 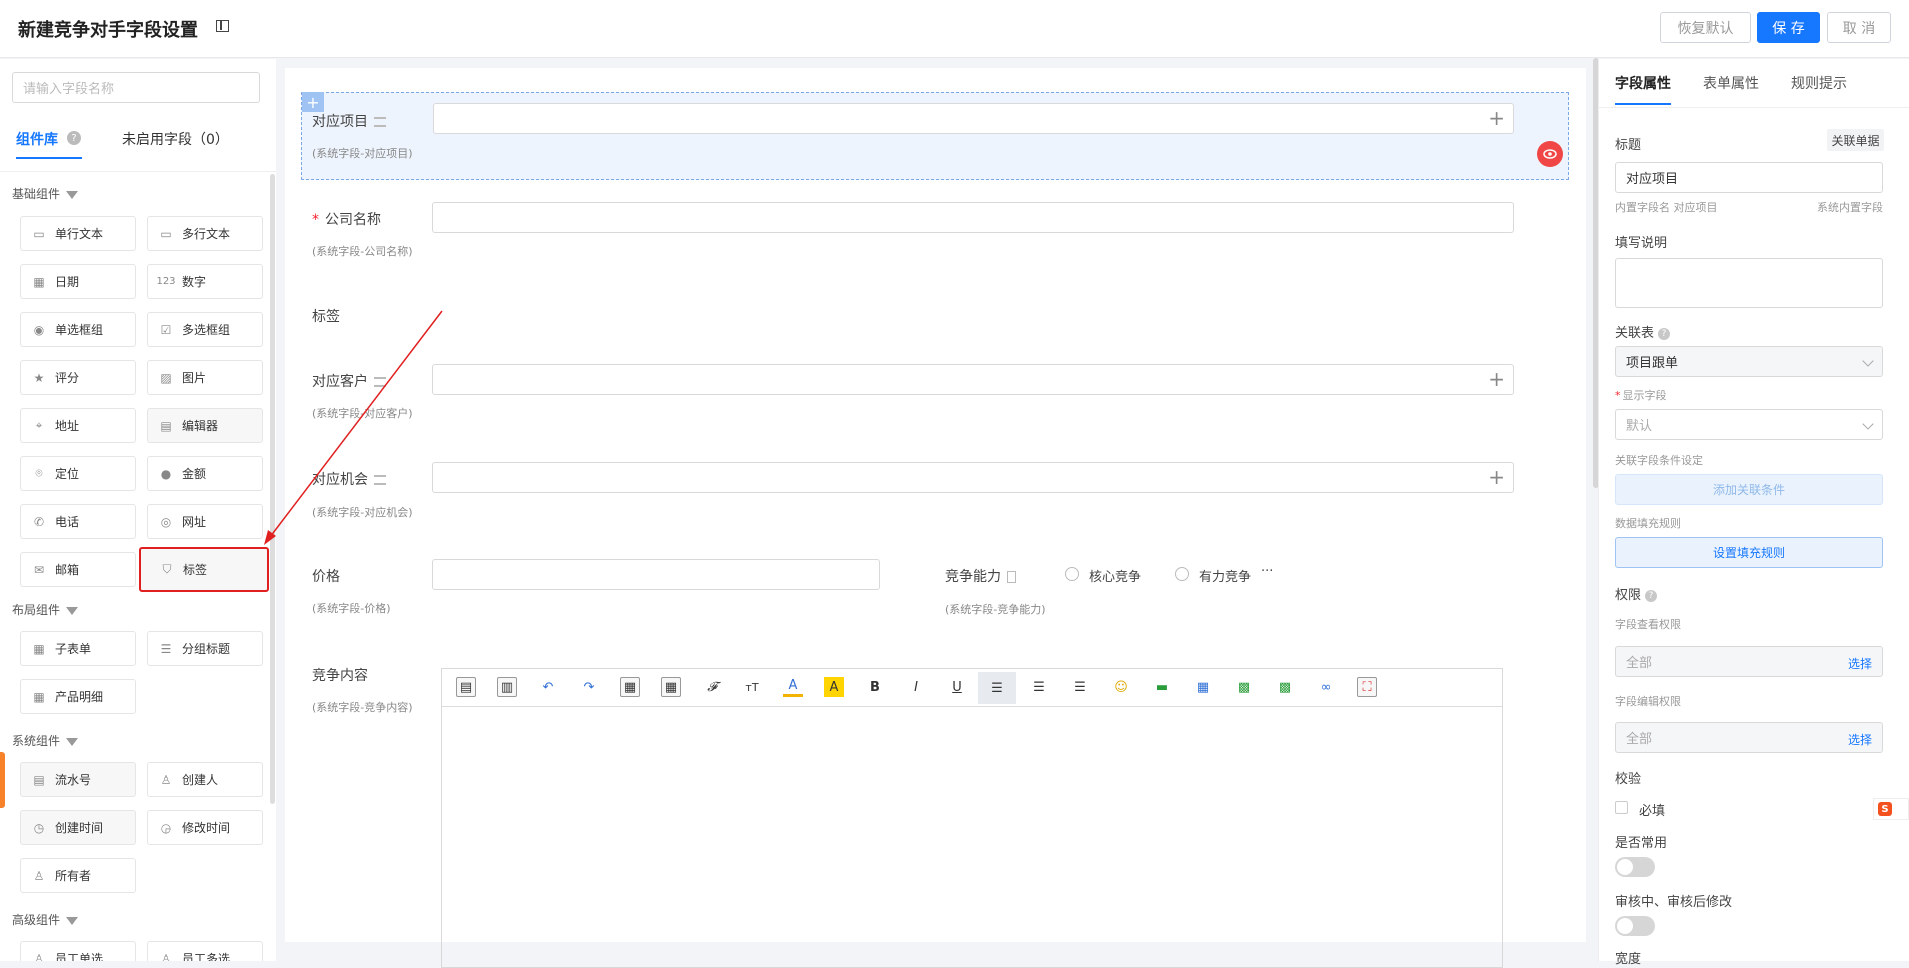 I want to click on audit-edit-label: 审核中、审核后修改, so click(x=1674, y=902).